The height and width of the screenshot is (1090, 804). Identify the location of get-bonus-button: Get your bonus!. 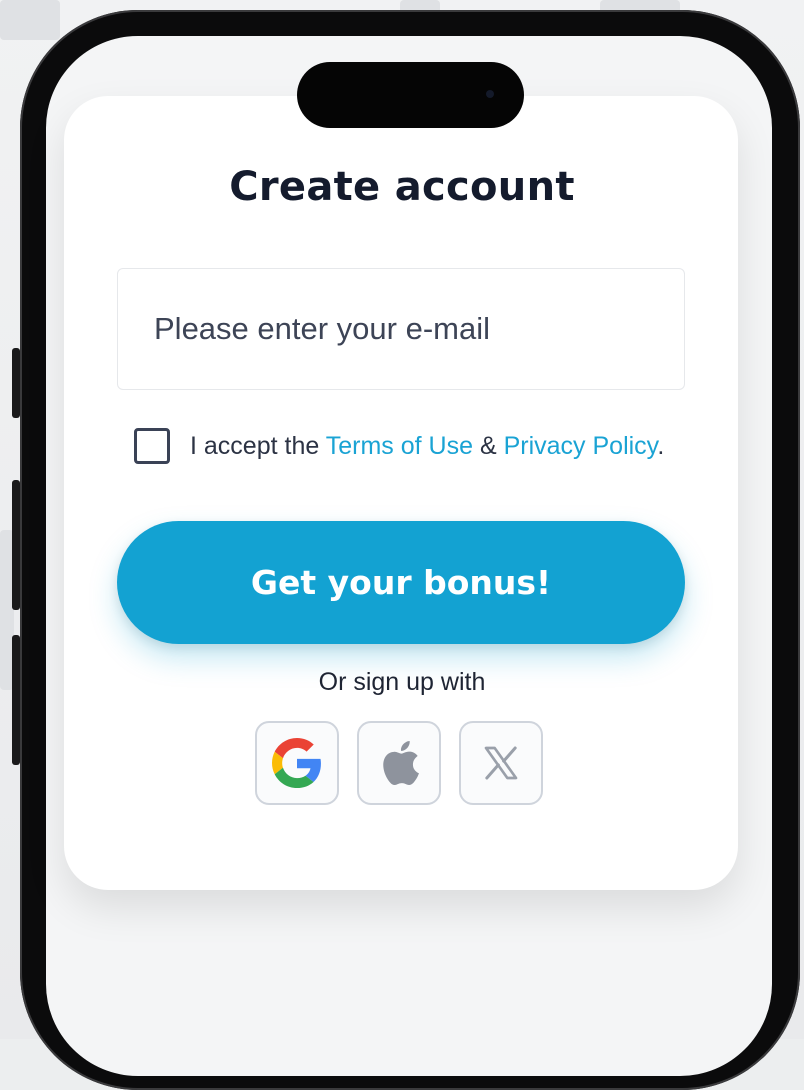
(401, 582).